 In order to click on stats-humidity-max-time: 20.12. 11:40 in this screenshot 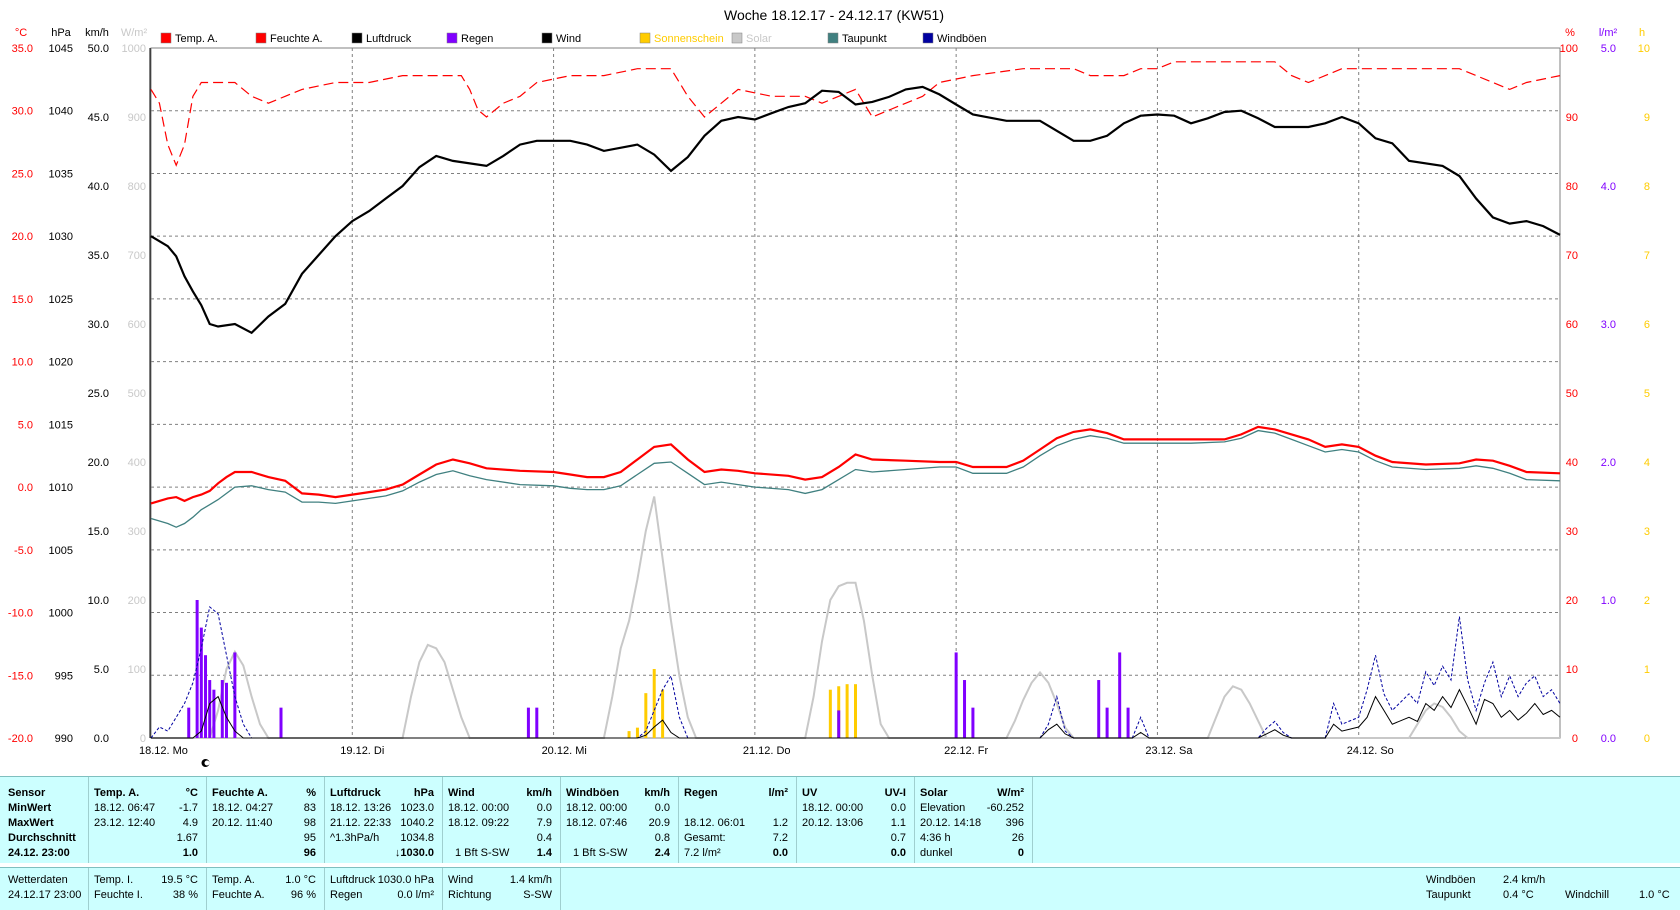, I will do `click(242, 823)`.